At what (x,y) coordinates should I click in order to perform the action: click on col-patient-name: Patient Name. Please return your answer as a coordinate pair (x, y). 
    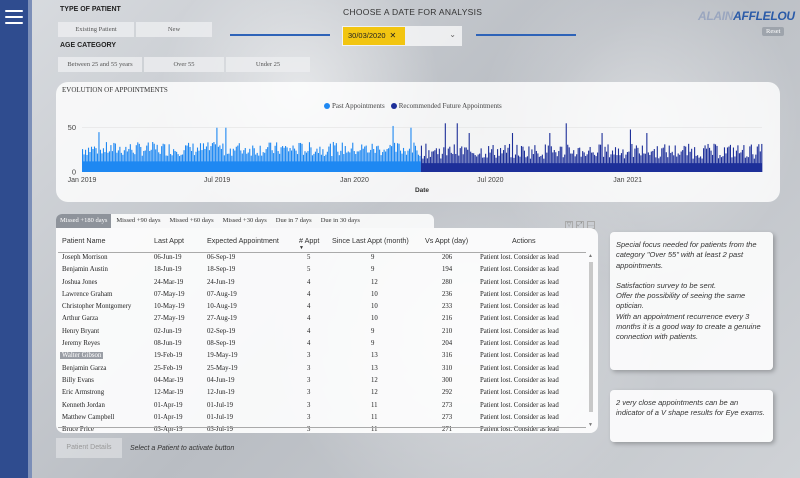
    Looking at the image, I should click on (84, 240).